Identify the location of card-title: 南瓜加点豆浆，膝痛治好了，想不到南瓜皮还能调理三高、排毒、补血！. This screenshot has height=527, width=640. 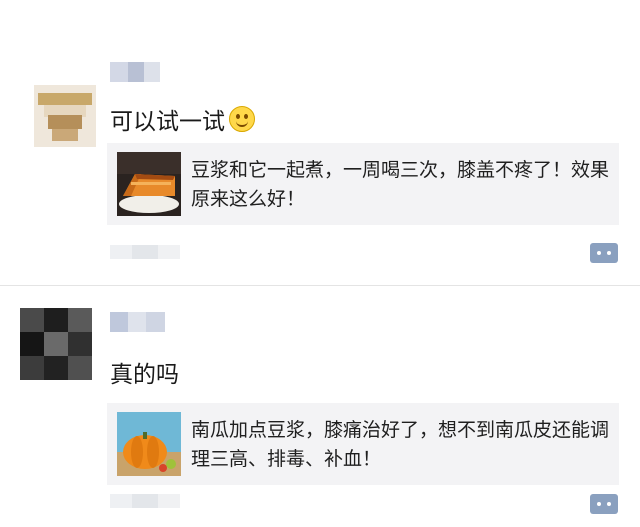
(400, 444).